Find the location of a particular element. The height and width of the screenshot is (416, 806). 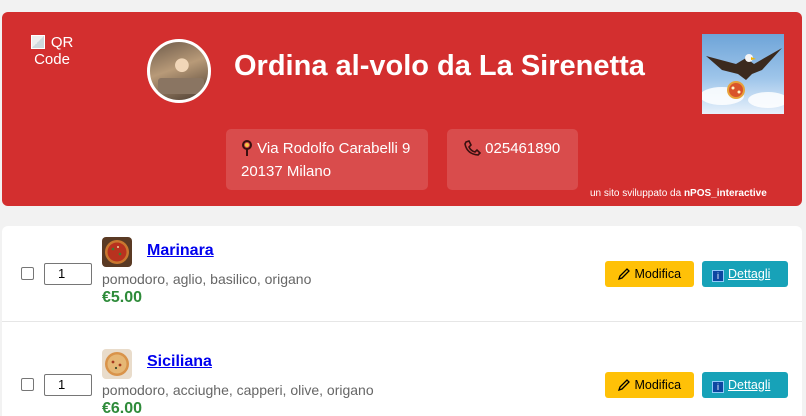

broken-image-icon is located at coordinates (37, 42).